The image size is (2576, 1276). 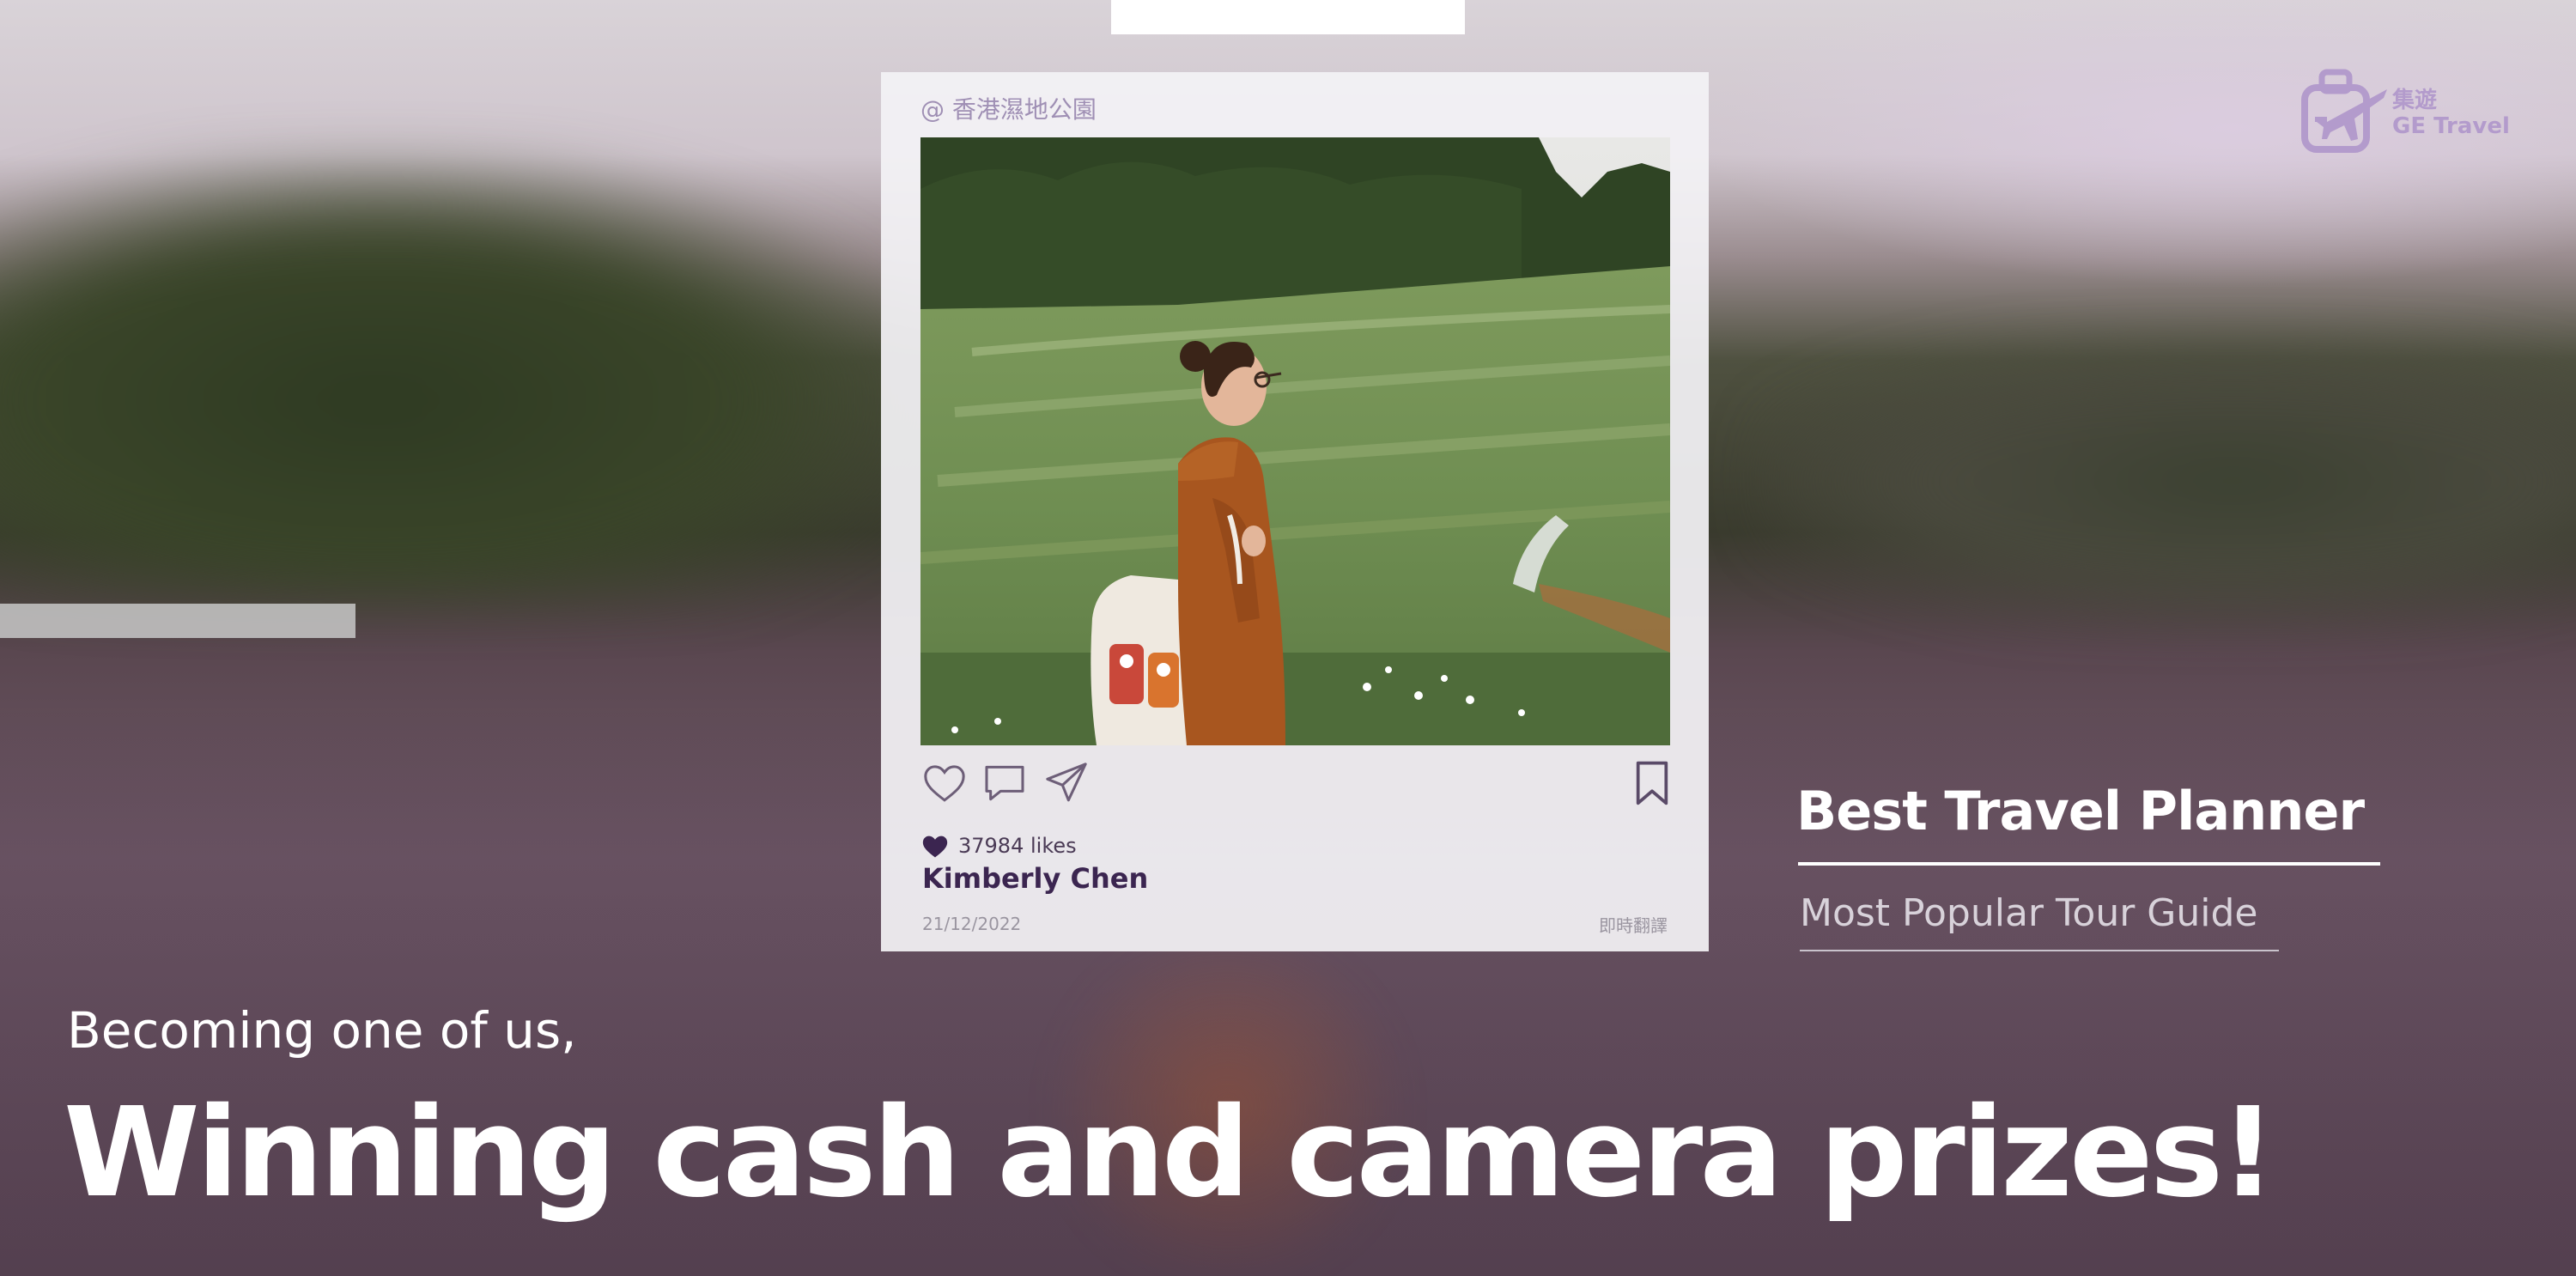 What do you see at coordinates (1035, 878) in the screenshot?
I see `post-username: Kimberly Chen` at bounding box center [1035, 878].